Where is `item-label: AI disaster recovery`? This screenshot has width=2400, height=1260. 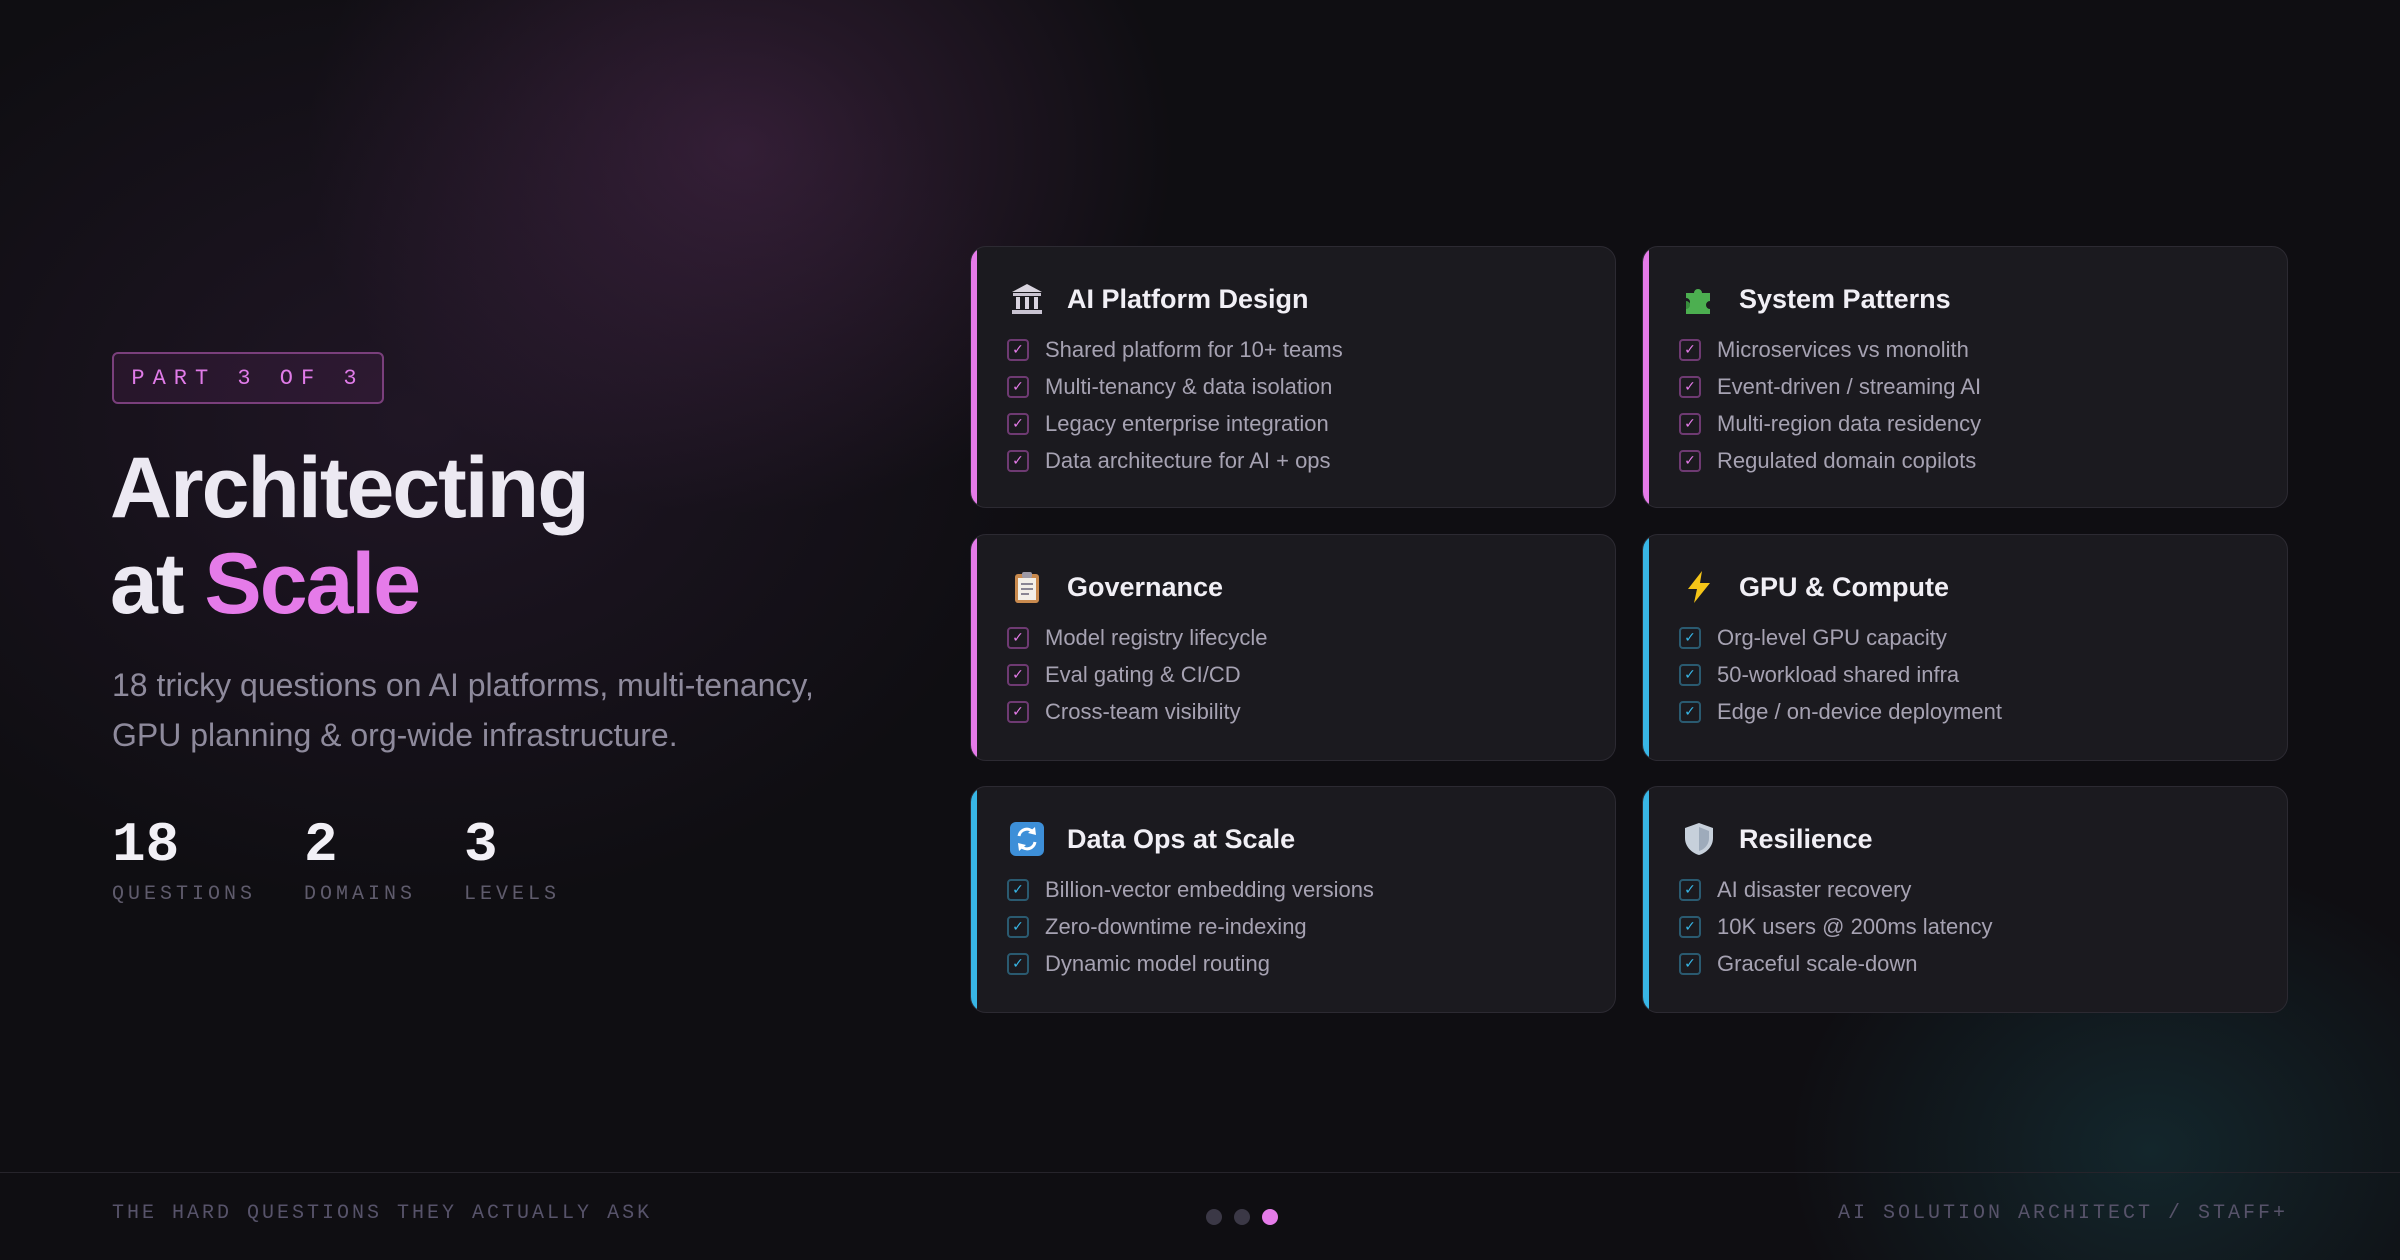 item-label: AI disaster recovery is located at coordinates (1814, 889).